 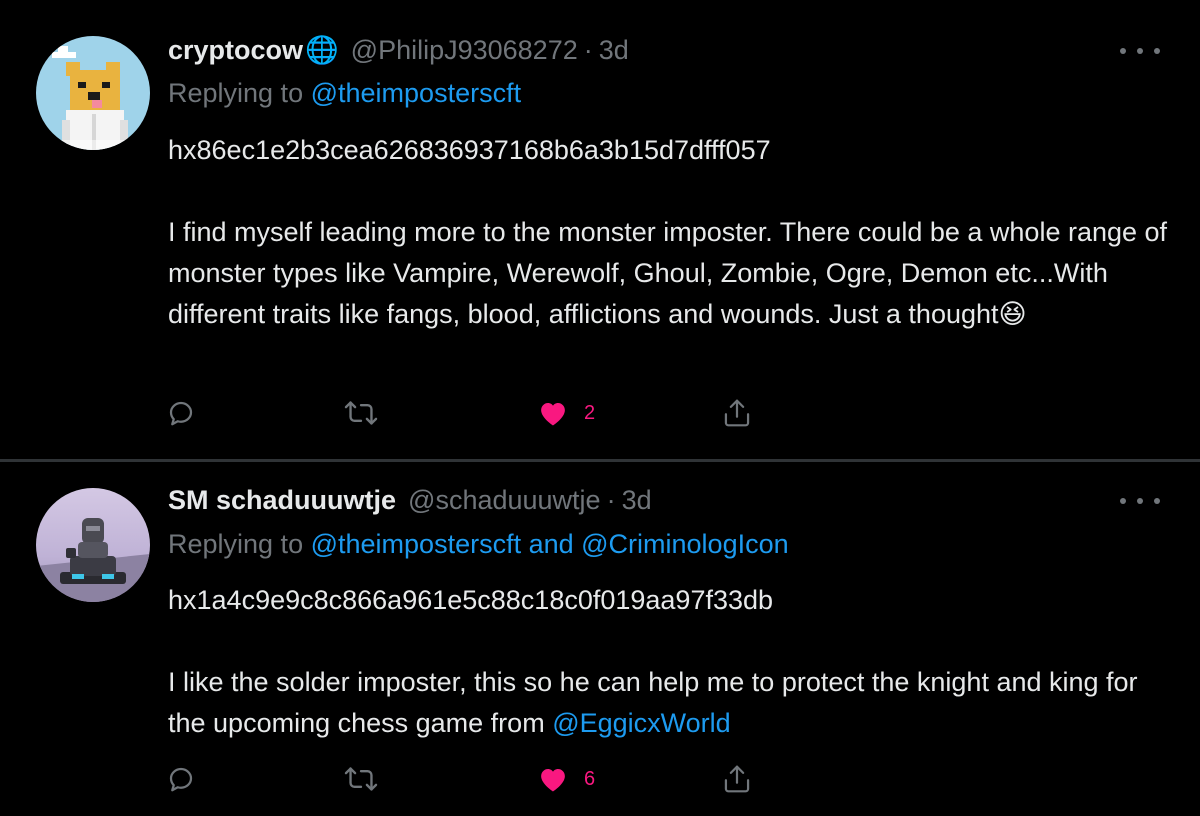 I want to click on like-button: 2, so click(x=566, y=413).